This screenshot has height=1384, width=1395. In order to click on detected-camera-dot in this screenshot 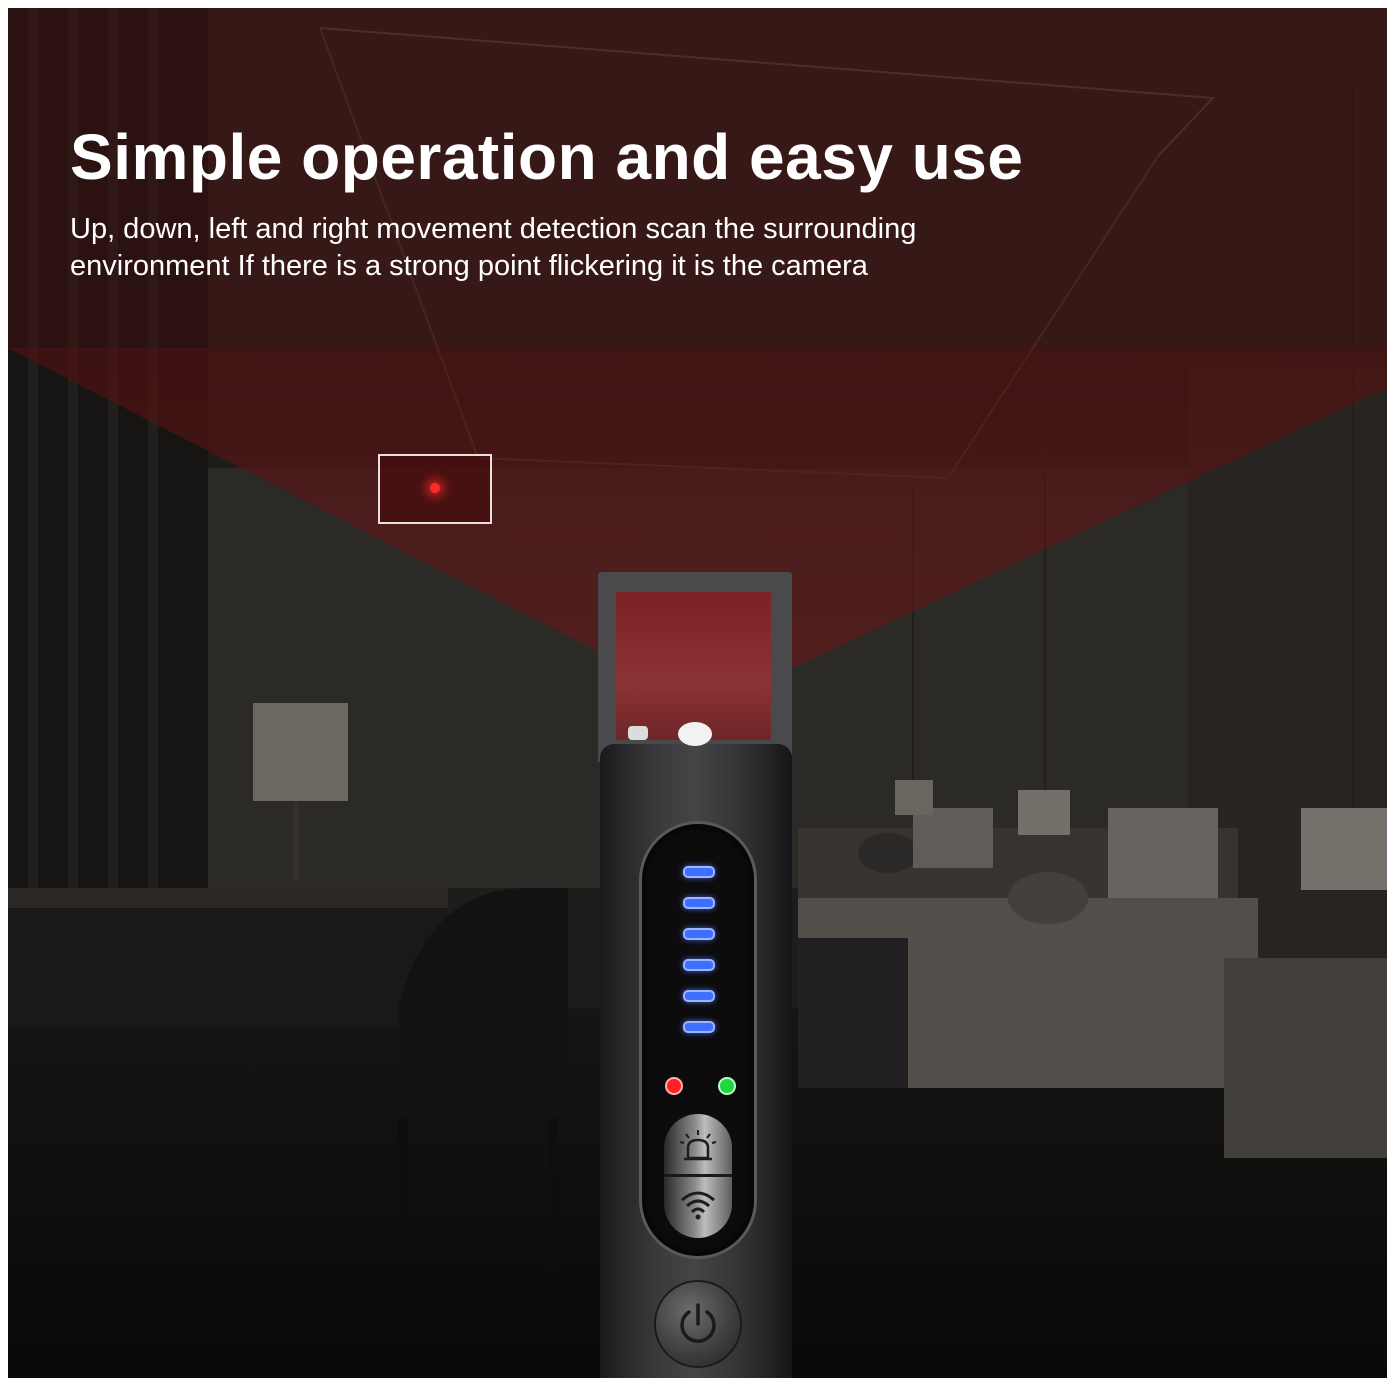, I will do `click(435, 488)`.